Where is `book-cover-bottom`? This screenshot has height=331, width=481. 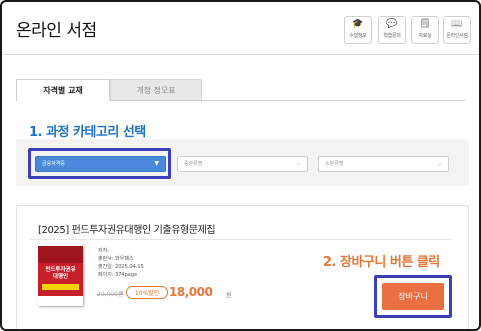 book-cover-bottom is located at coordinates (60, 301).